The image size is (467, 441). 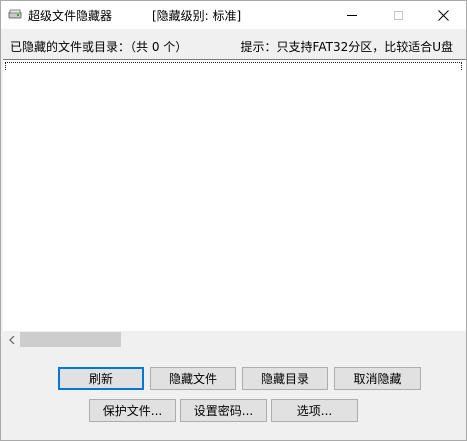 I want to click on scrollbar-thumb, so click(x=70, y=339).